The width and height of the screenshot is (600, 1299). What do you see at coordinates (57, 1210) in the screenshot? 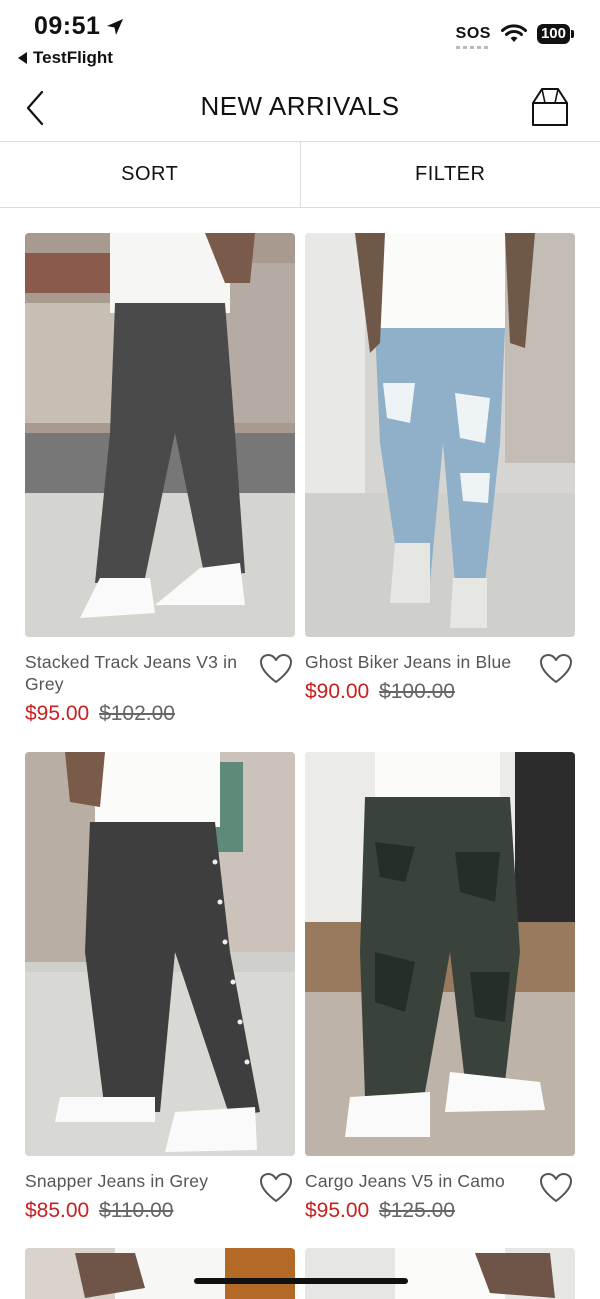
I see `sale-price: $85.00` at bounding box center [57, 1210].